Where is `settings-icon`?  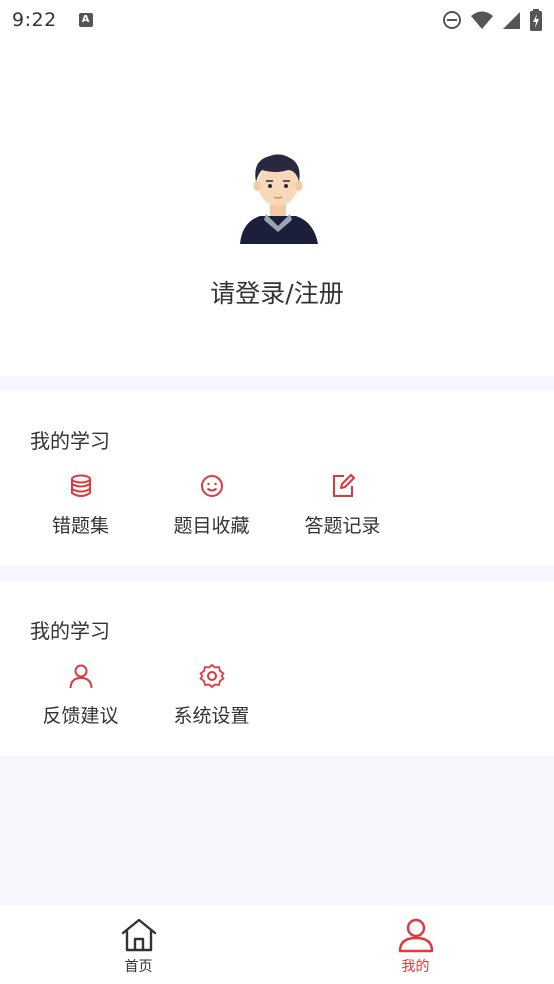 settings-icon is located at coordinates (211, 676).